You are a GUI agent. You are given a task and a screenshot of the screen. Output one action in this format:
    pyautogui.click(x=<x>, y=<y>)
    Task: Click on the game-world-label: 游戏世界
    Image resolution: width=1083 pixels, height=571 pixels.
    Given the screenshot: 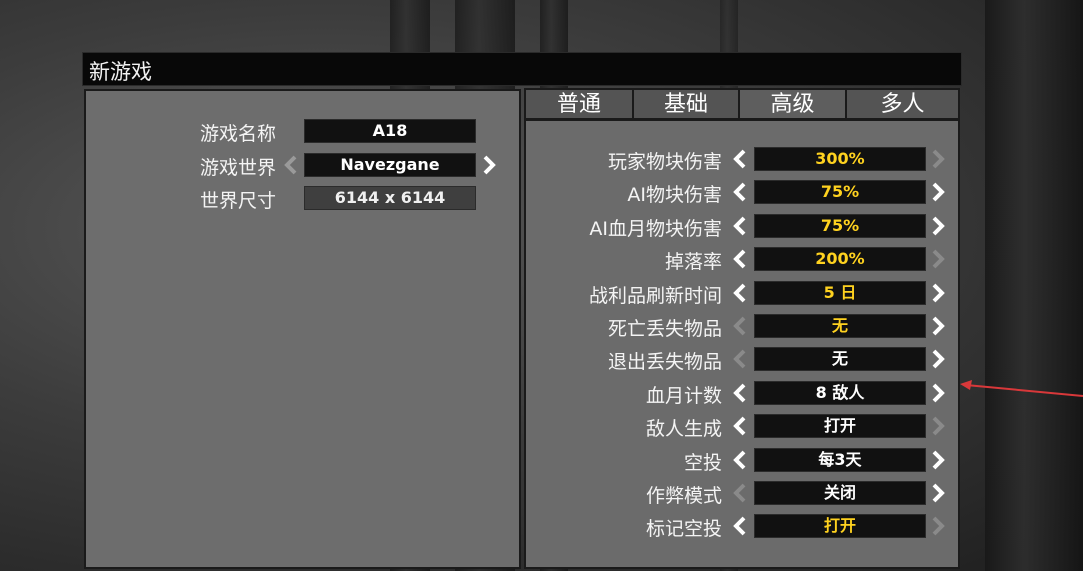 What is the action you would take?
    pyautogui.click(x=237, y=168)
    